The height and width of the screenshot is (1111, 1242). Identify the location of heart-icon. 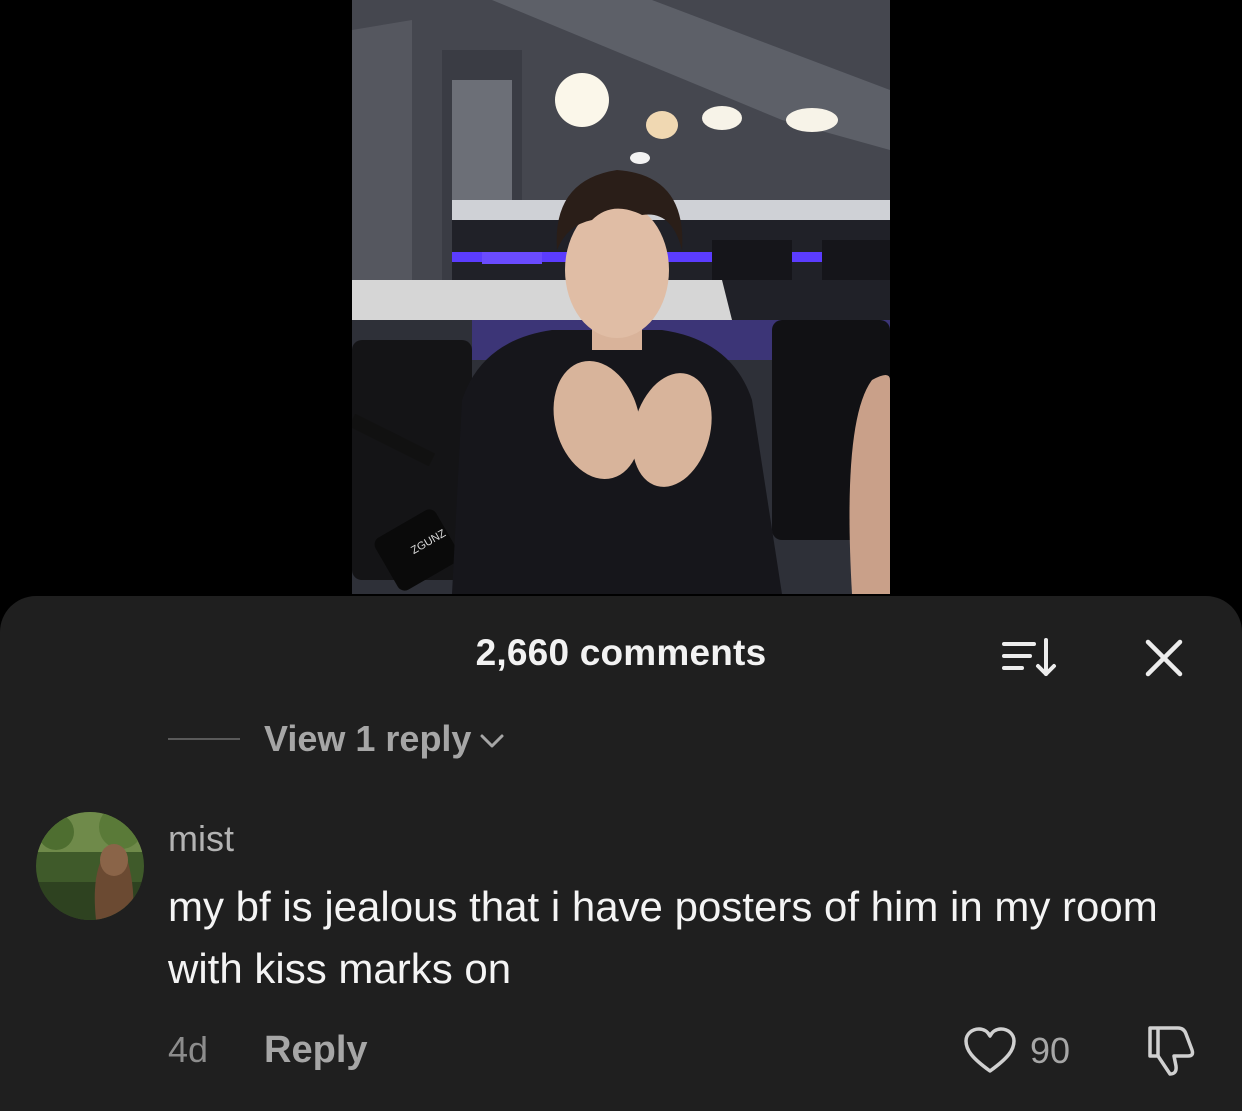
(990, 1050).